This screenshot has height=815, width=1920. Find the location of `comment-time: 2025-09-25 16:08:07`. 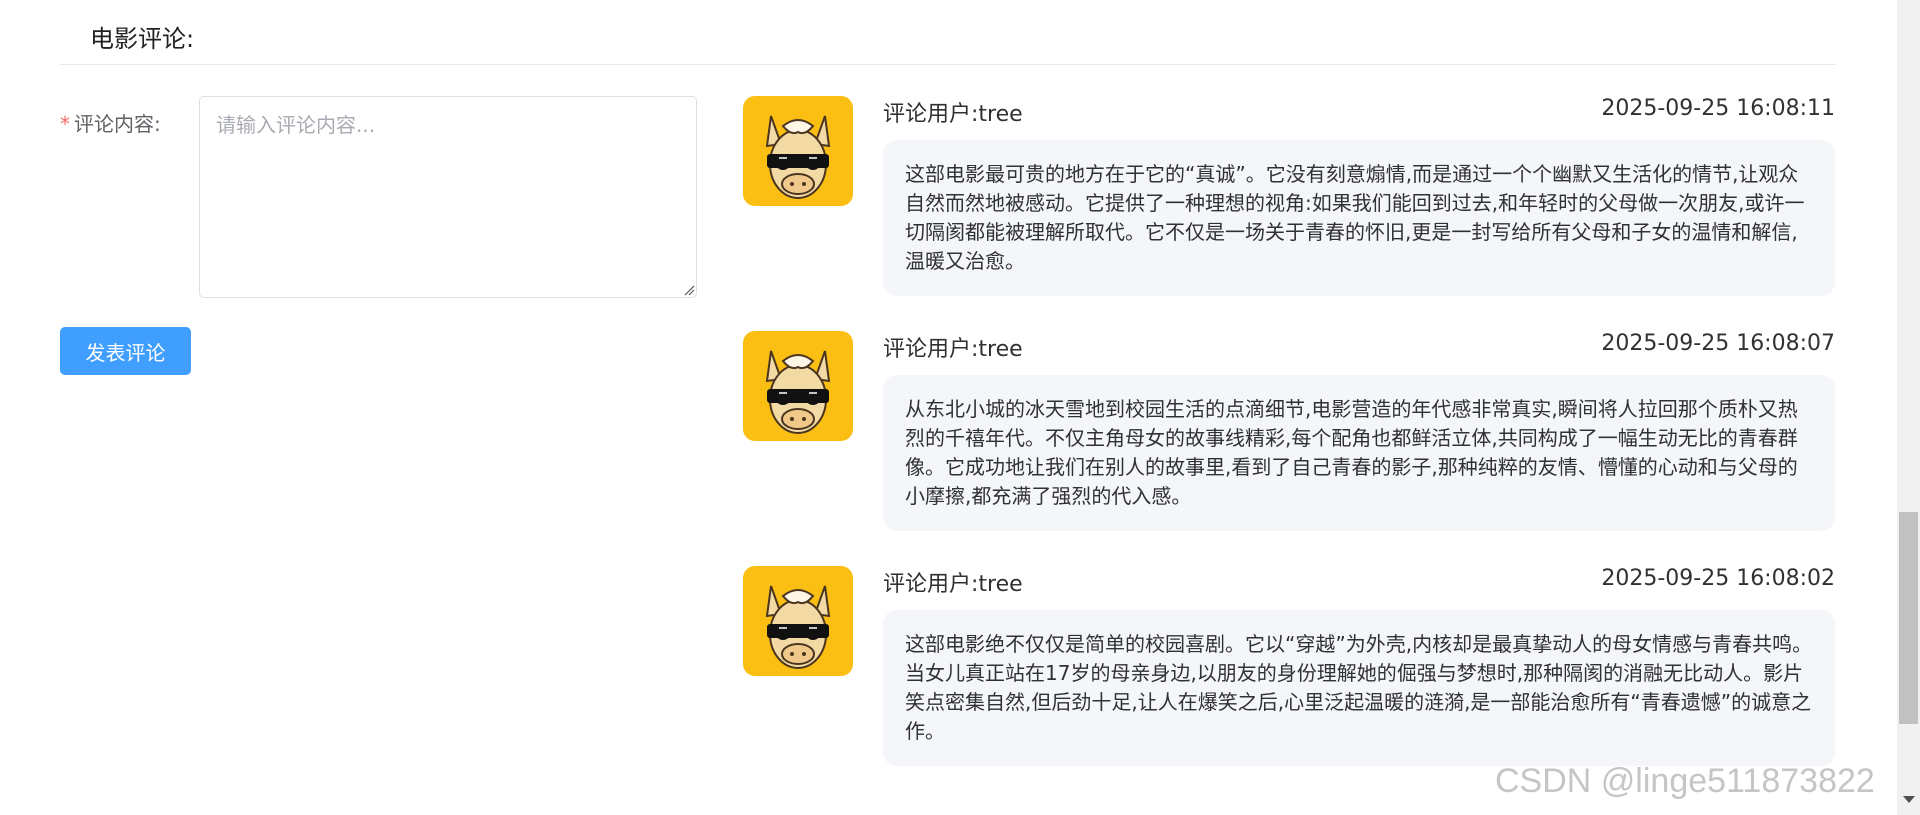

comment-time: 2025-09-25 16:08:07 is located at coordinates (1718, 343).